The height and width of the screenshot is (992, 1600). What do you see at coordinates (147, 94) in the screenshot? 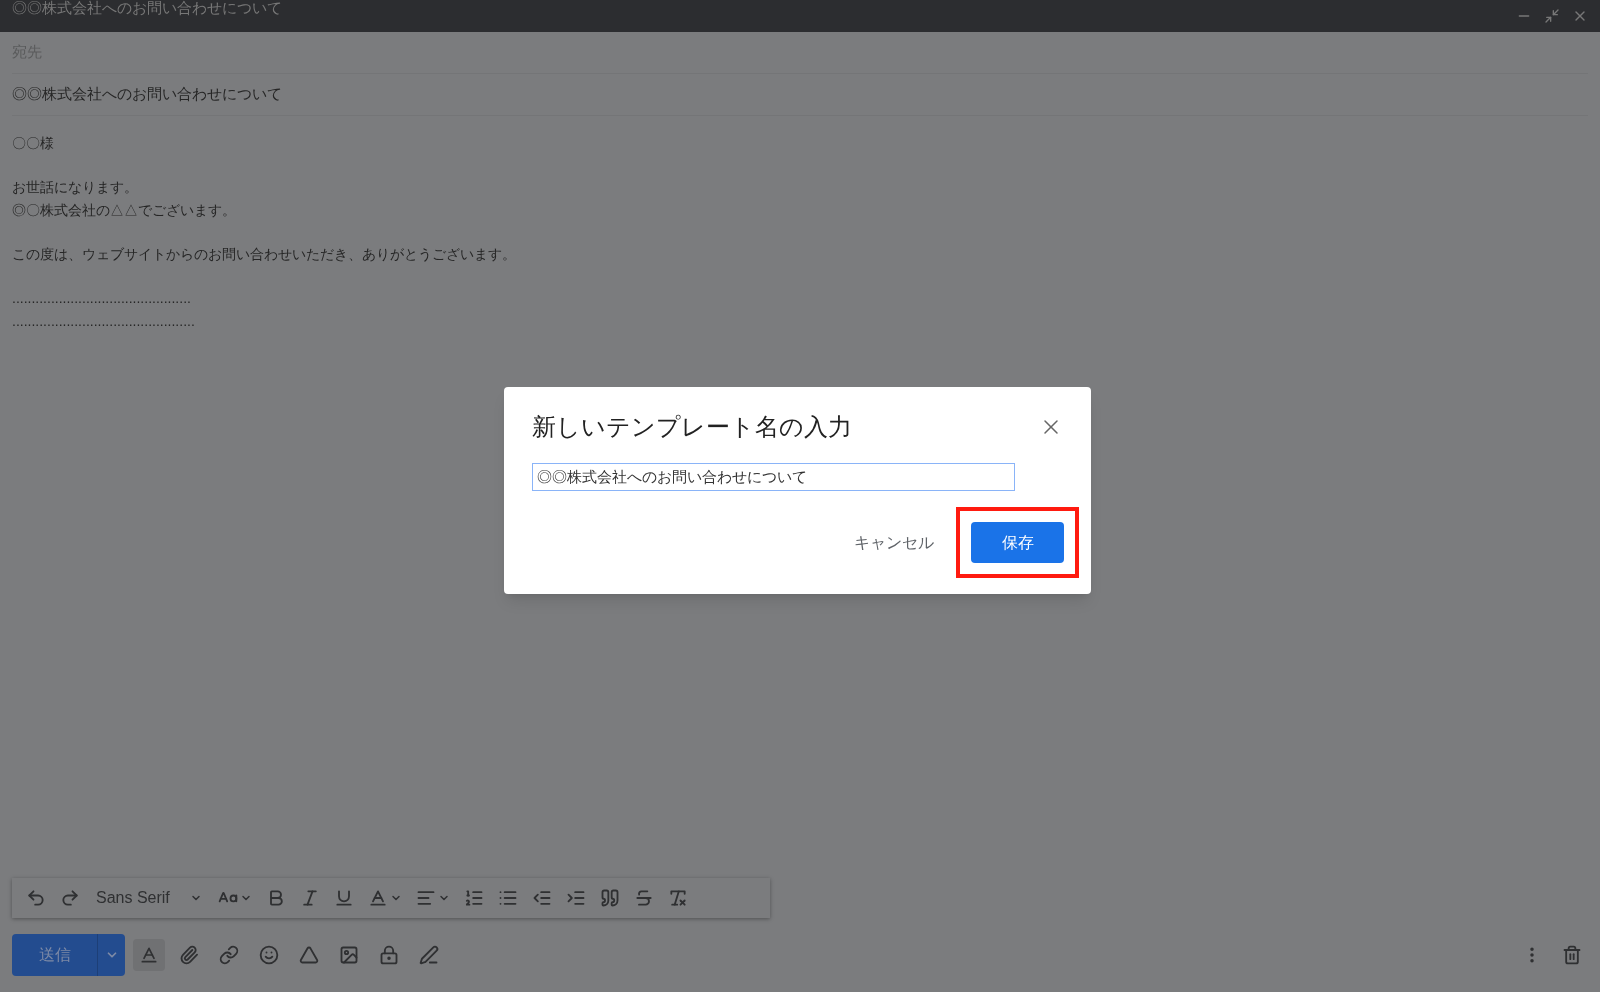
I see `subject-field: ◎◎株式会社へのお問い合わせについて` at bounding box center [147, 94].